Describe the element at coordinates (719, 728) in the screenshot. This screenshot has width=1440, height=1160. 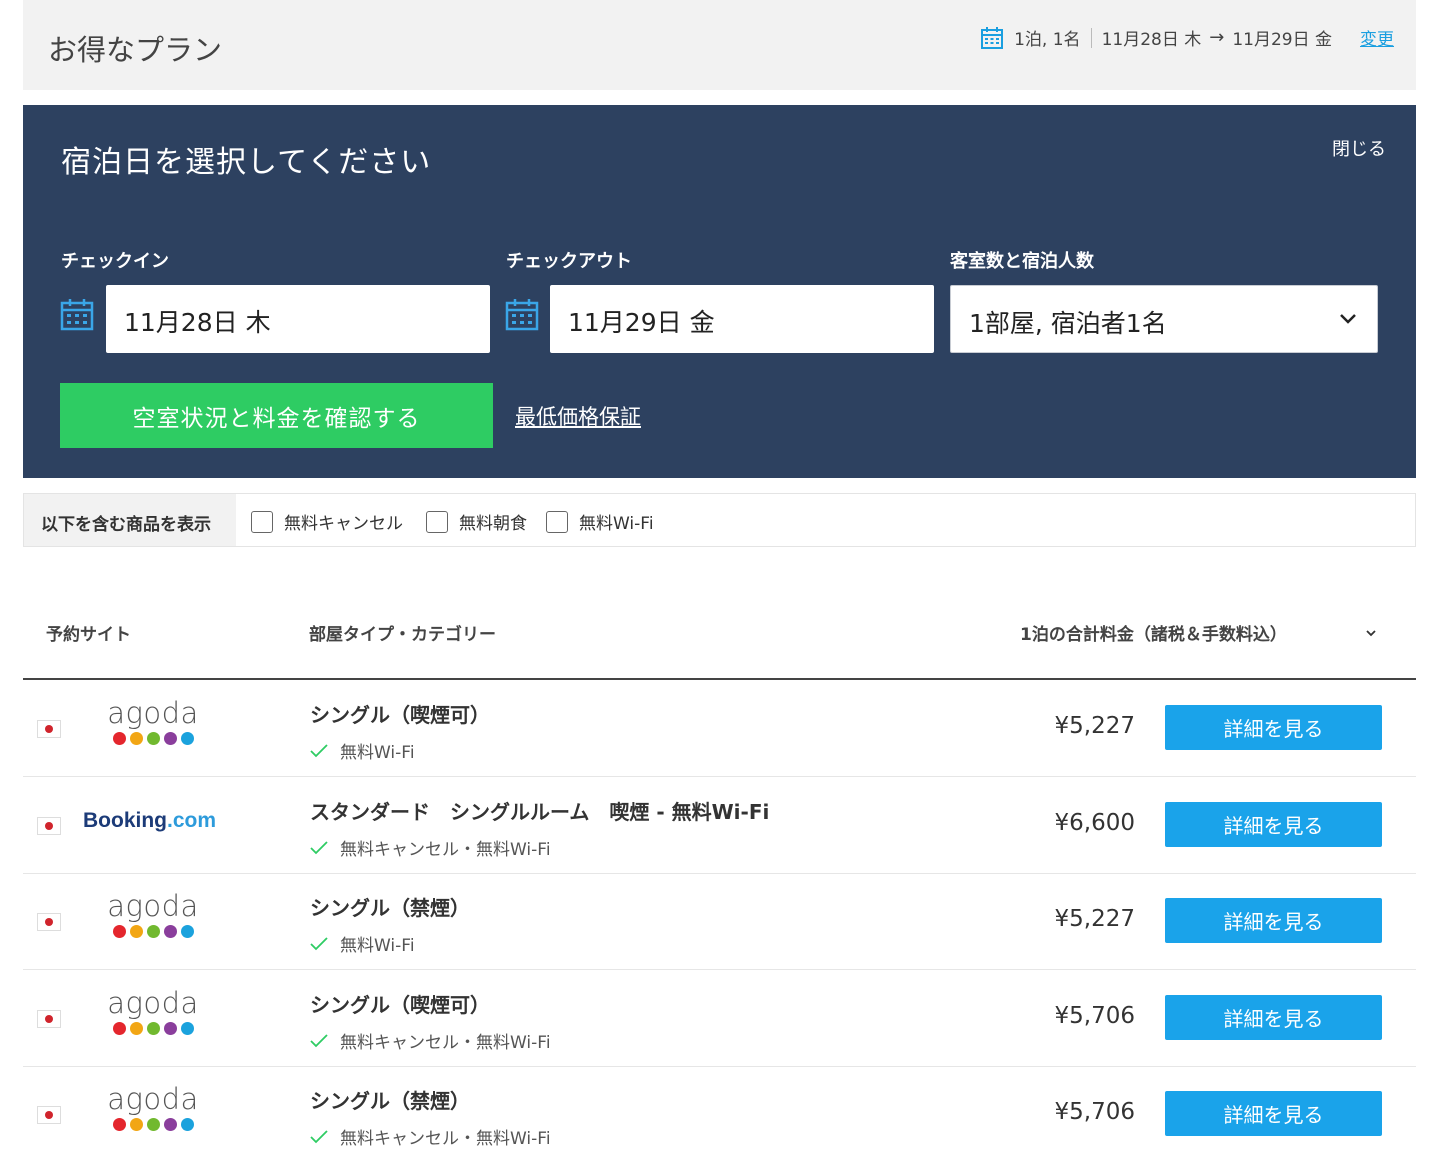
I see `table-row: agoda シングル（喫煙可） 無料Wi-Fi ¥5,227 詳細を見る` at that location.